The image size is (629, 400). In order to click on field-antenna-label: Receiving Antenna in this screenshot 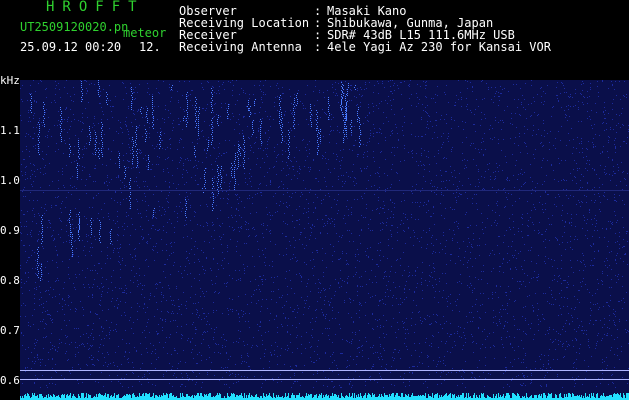, I will do `click(240, 47)`.